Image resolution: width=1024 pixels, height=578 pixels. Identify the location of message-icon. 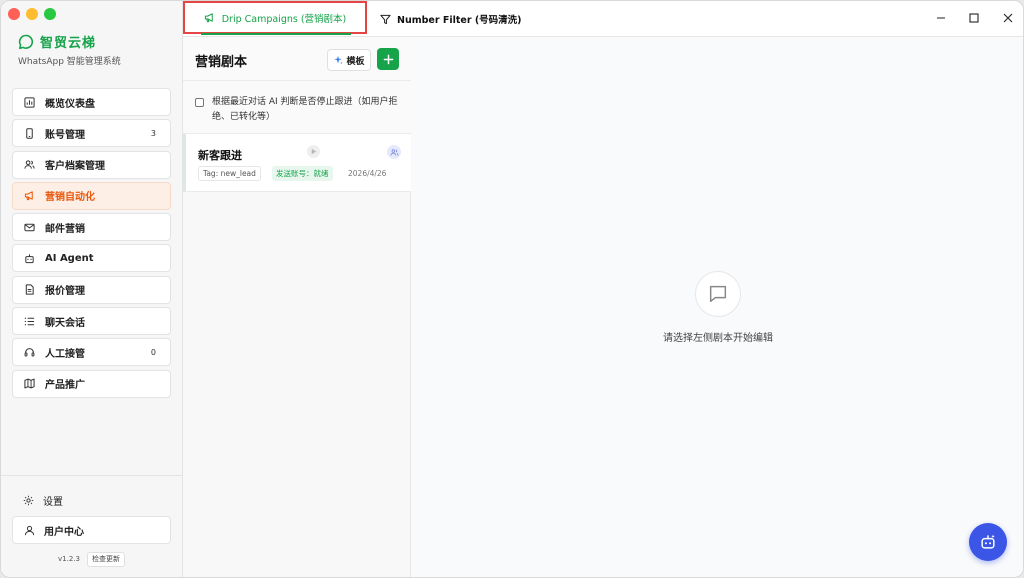
(718, 294).